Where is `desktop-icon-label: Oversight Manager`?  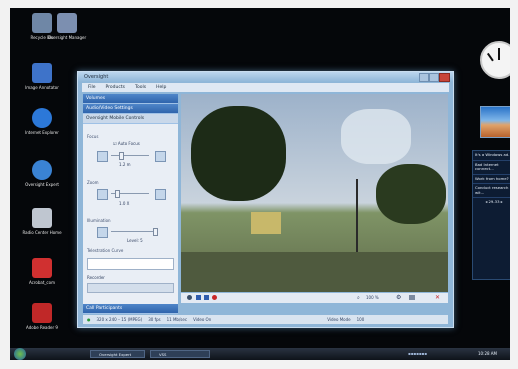
desktop-icon-label: Oversight Manager is located at coordinates (67, 37).